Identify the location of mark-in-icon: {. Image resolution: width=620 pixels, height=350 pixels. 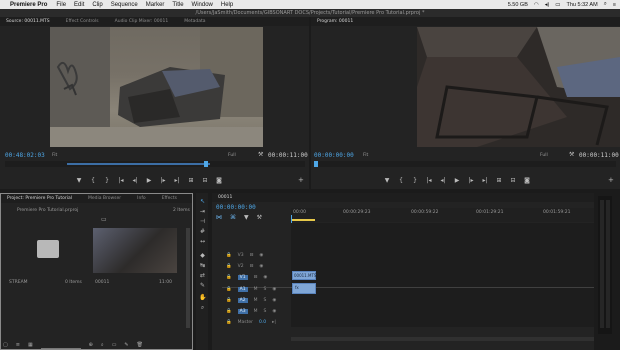
(93, 180).